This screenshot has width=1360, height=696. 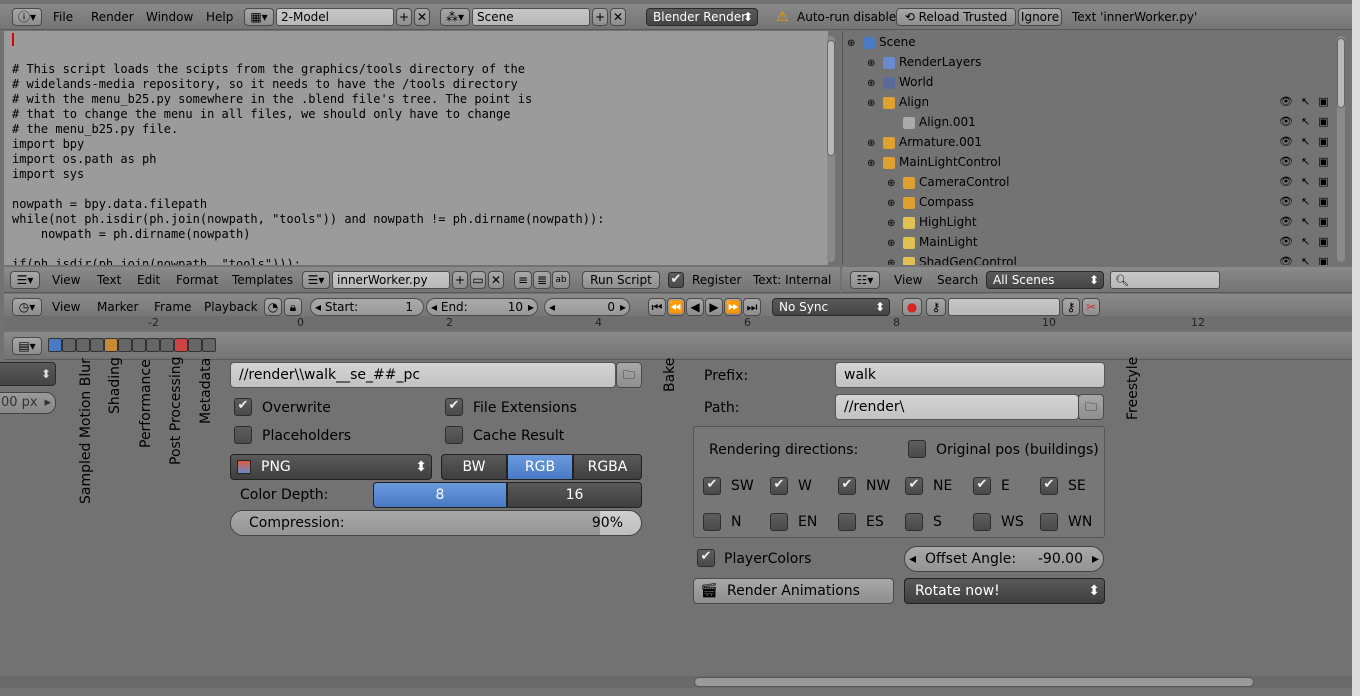 I want to click on tab-performance: Performance, so click(x=146, y=403).